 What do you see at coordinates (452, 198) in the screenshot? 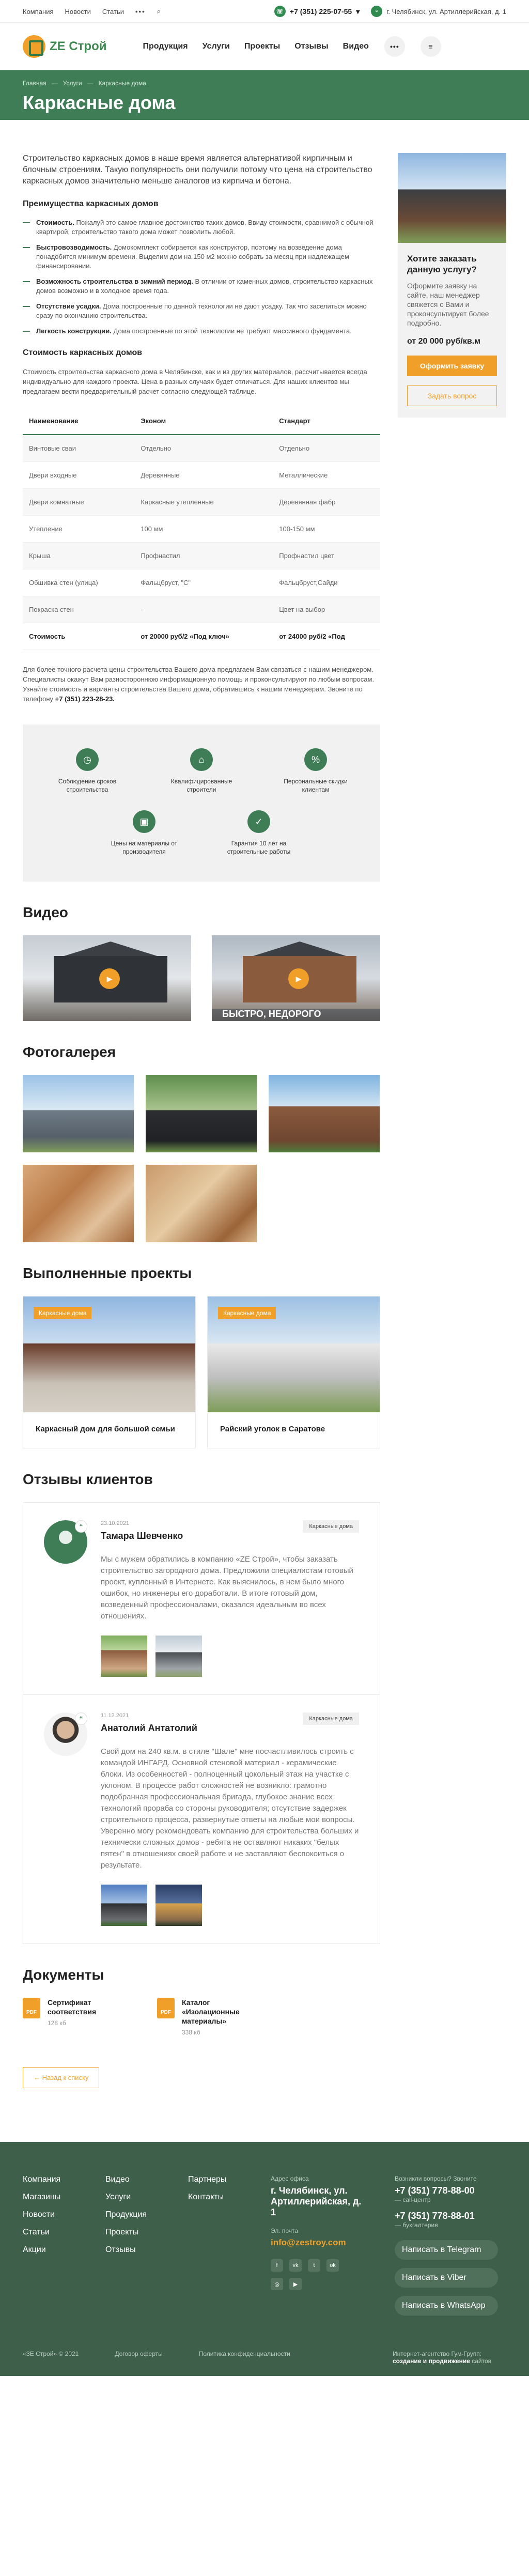
I see `sidebar-image` at bounding box center [452, 198].